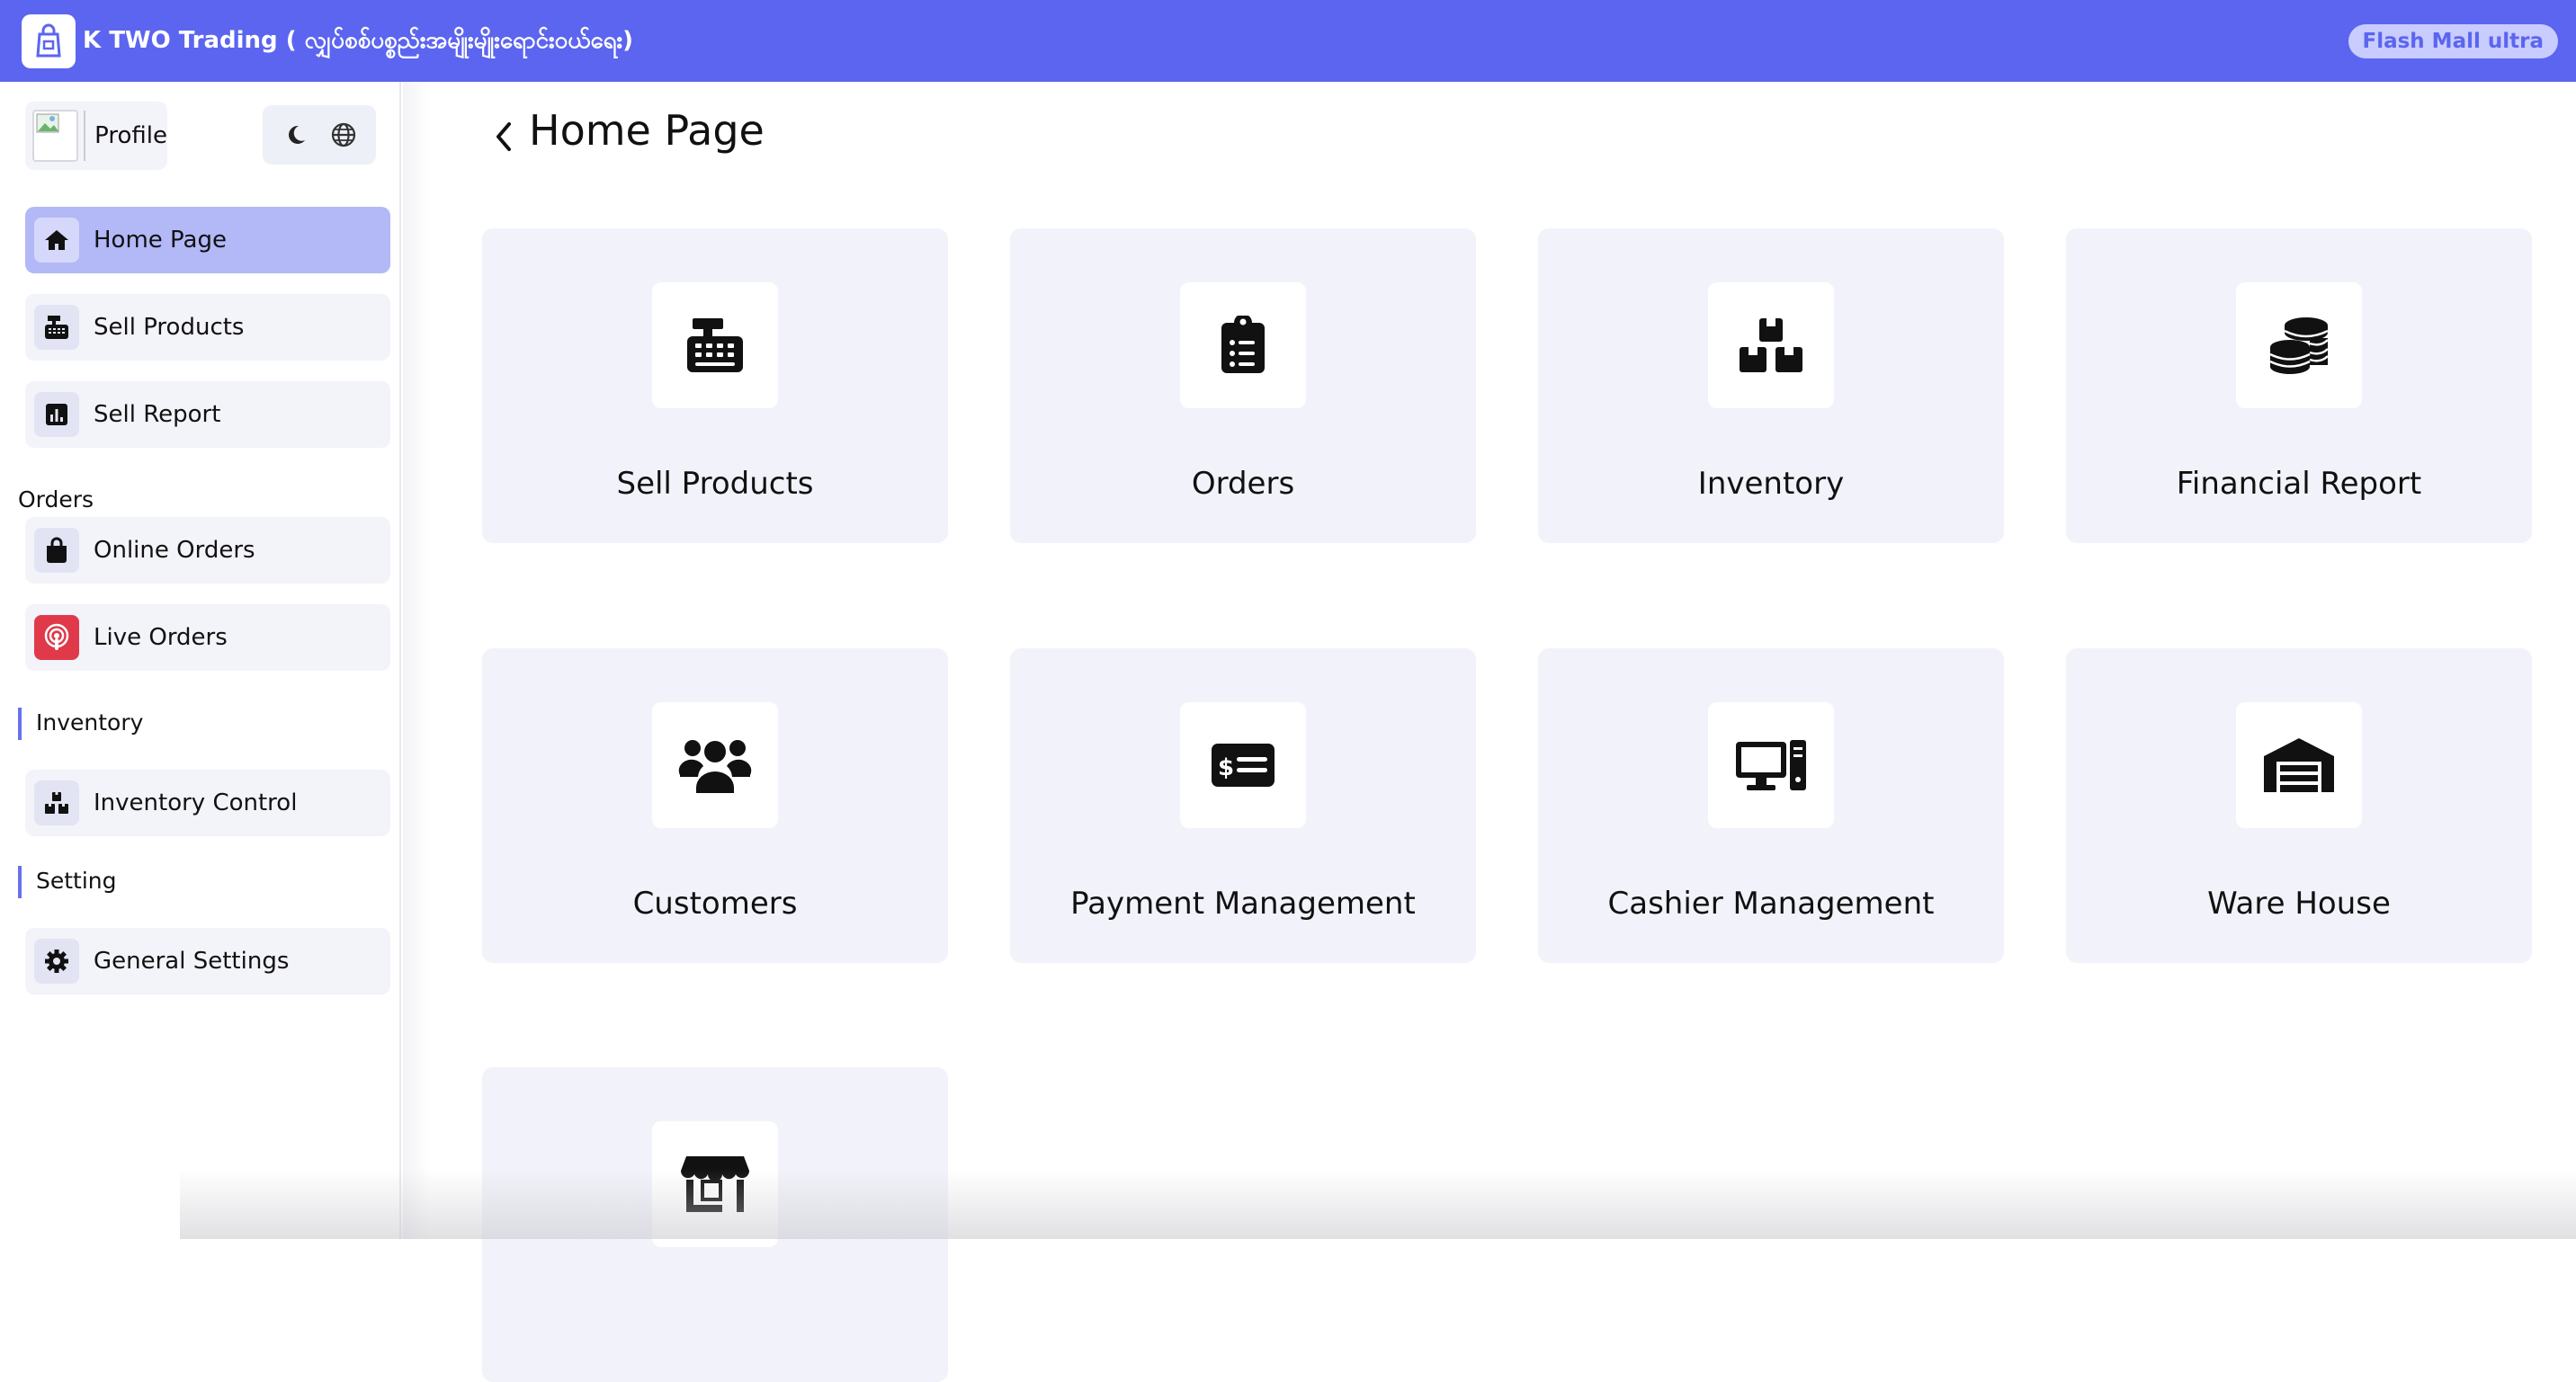 The image size is (2576, 1382). I want to click on bag-logo-icon, so click(48, 41).